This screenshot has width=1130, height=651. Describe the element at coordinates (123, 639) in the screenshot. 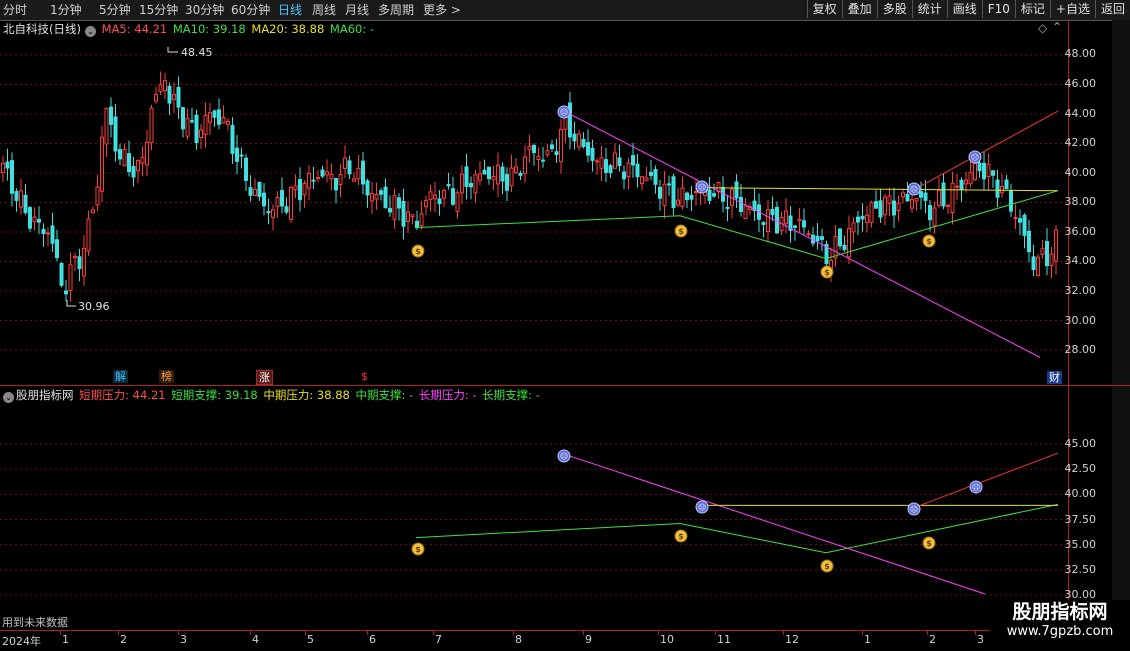

I see `month-label: 2` at that location.